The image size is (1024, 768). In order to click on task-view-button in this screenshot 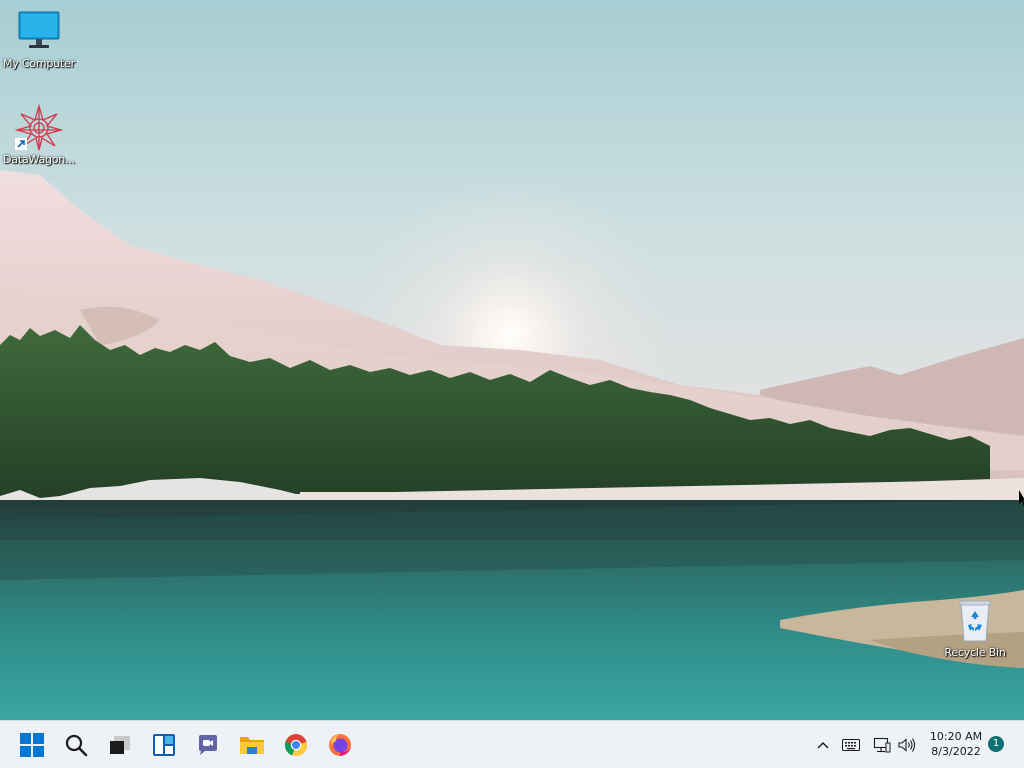, I will do `click(120, 745)`.